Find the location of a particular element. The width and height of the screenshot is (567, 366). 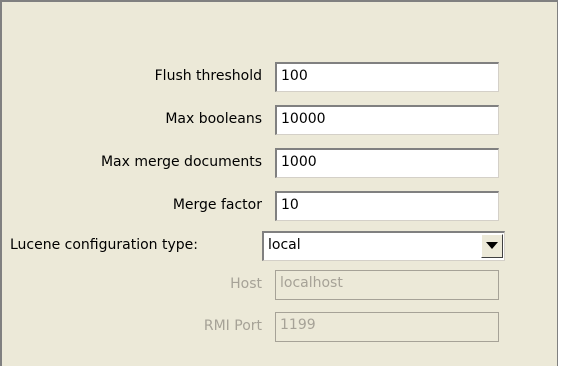

max-merge-documents-field: 1000 is located at coordinates (387, 163).